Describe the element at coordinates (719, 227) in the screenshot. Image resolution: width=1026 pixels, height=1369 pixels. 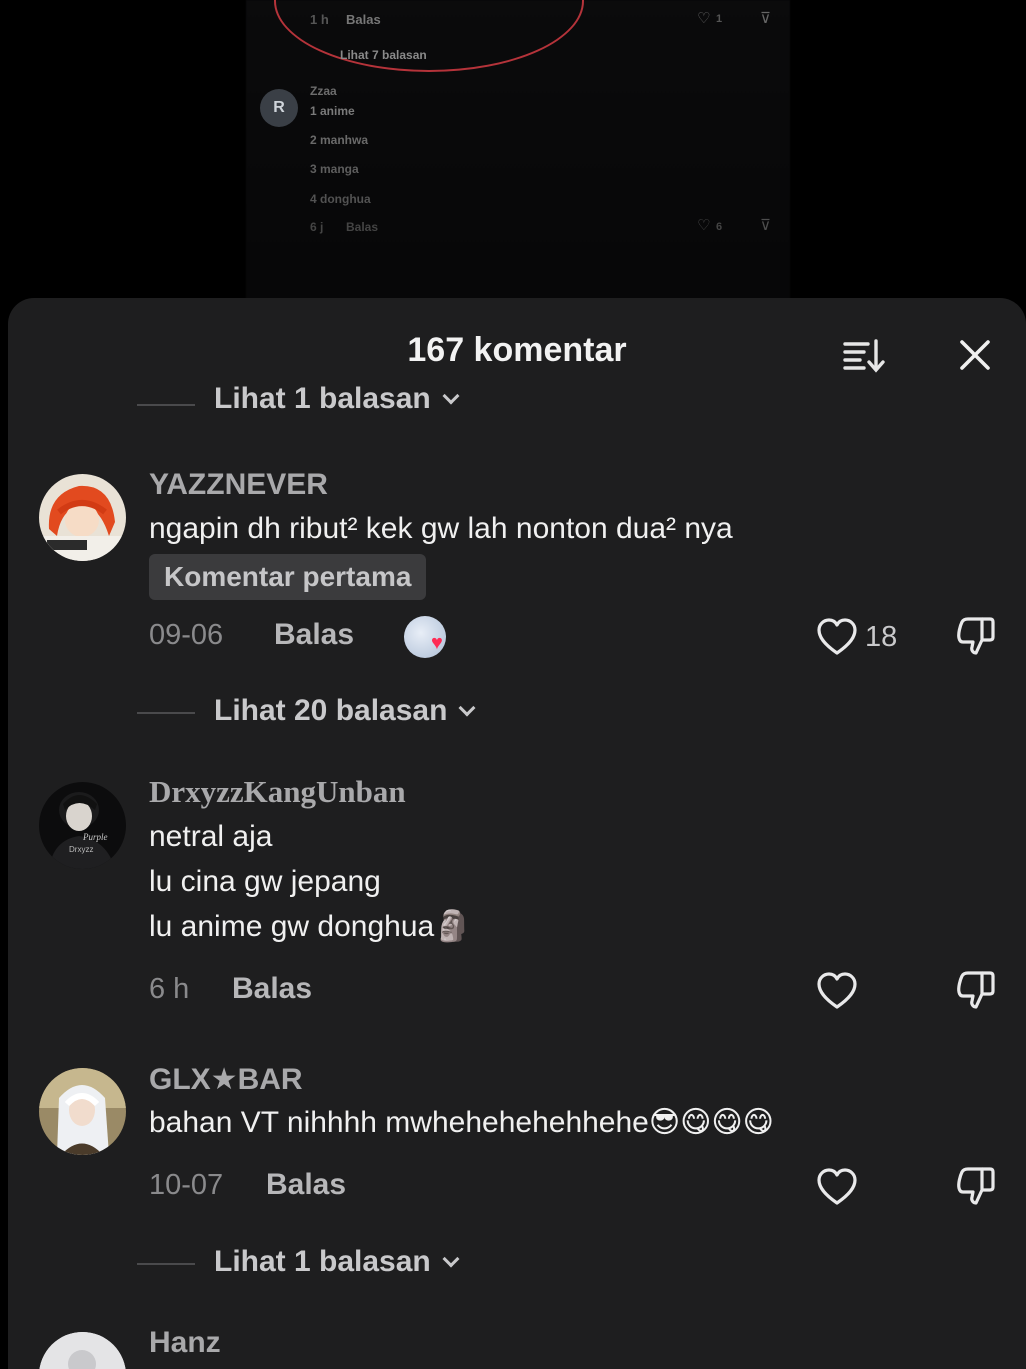
I see `video-bottom-like-count: 6` at that location.